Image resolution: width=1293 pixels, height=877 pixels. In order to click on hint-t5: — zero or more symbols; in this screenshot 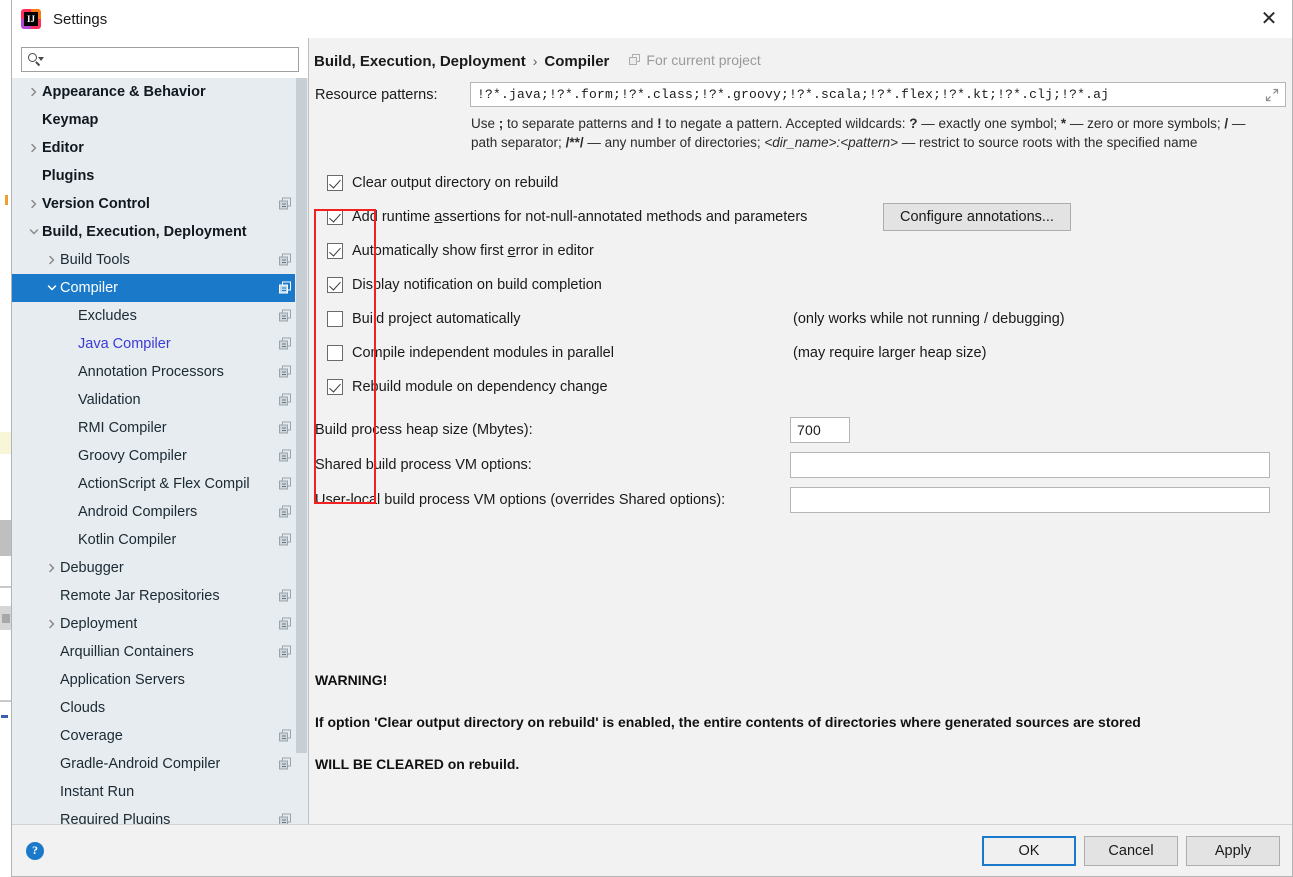, I will do `click(1145, 123)`.